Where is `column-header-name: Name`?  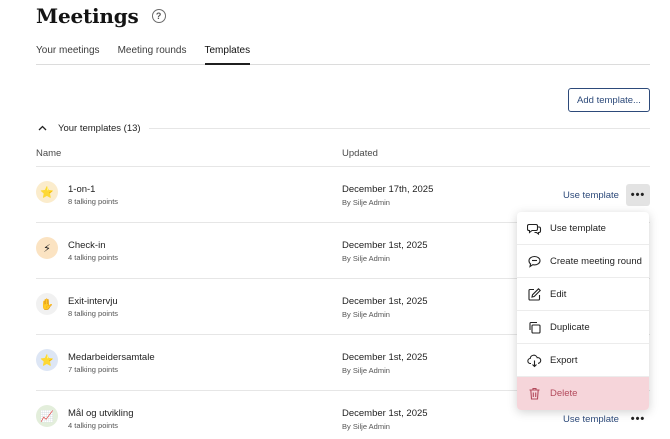 column-header-name: Name is located at coordinates (49, 153).